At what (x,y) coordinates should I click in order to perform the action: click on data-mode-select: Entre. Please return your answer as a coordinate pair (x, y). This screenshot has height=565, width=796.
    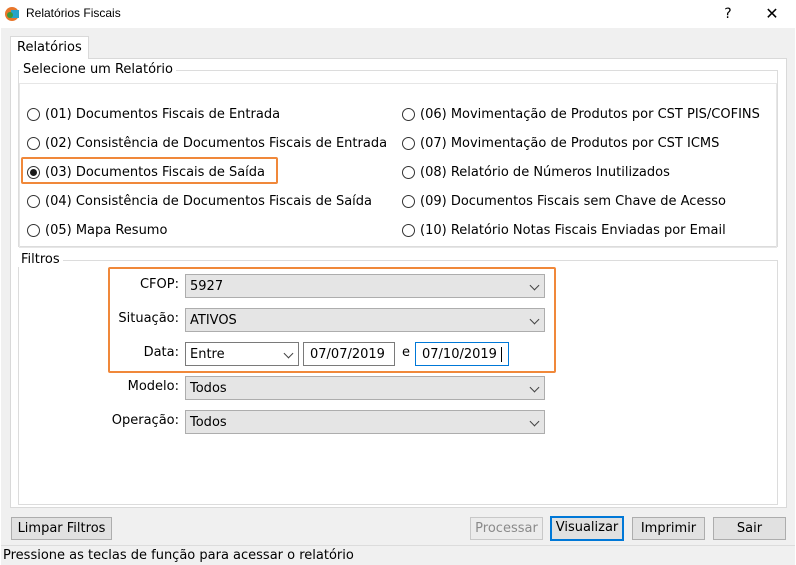
    Looking at the image, I should click on (242, 354).